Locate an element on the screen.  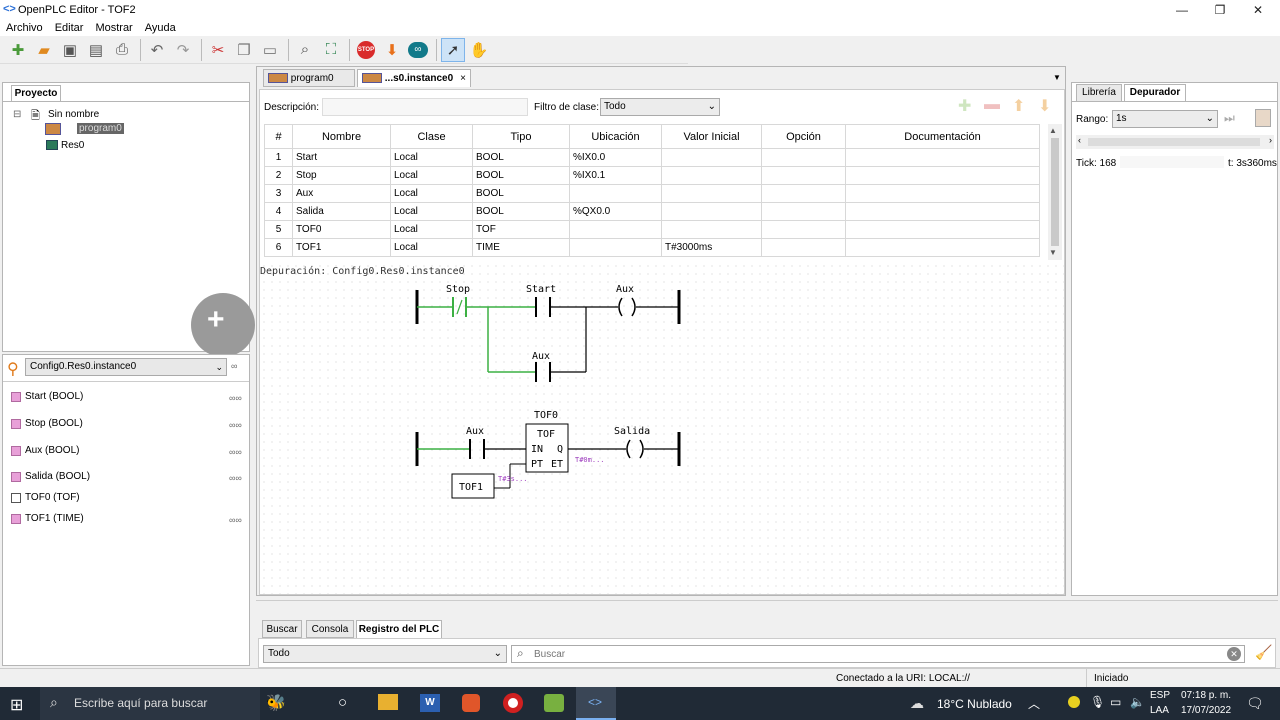
move-up-icon: ⬆ is located at coordinates (1018, 106).